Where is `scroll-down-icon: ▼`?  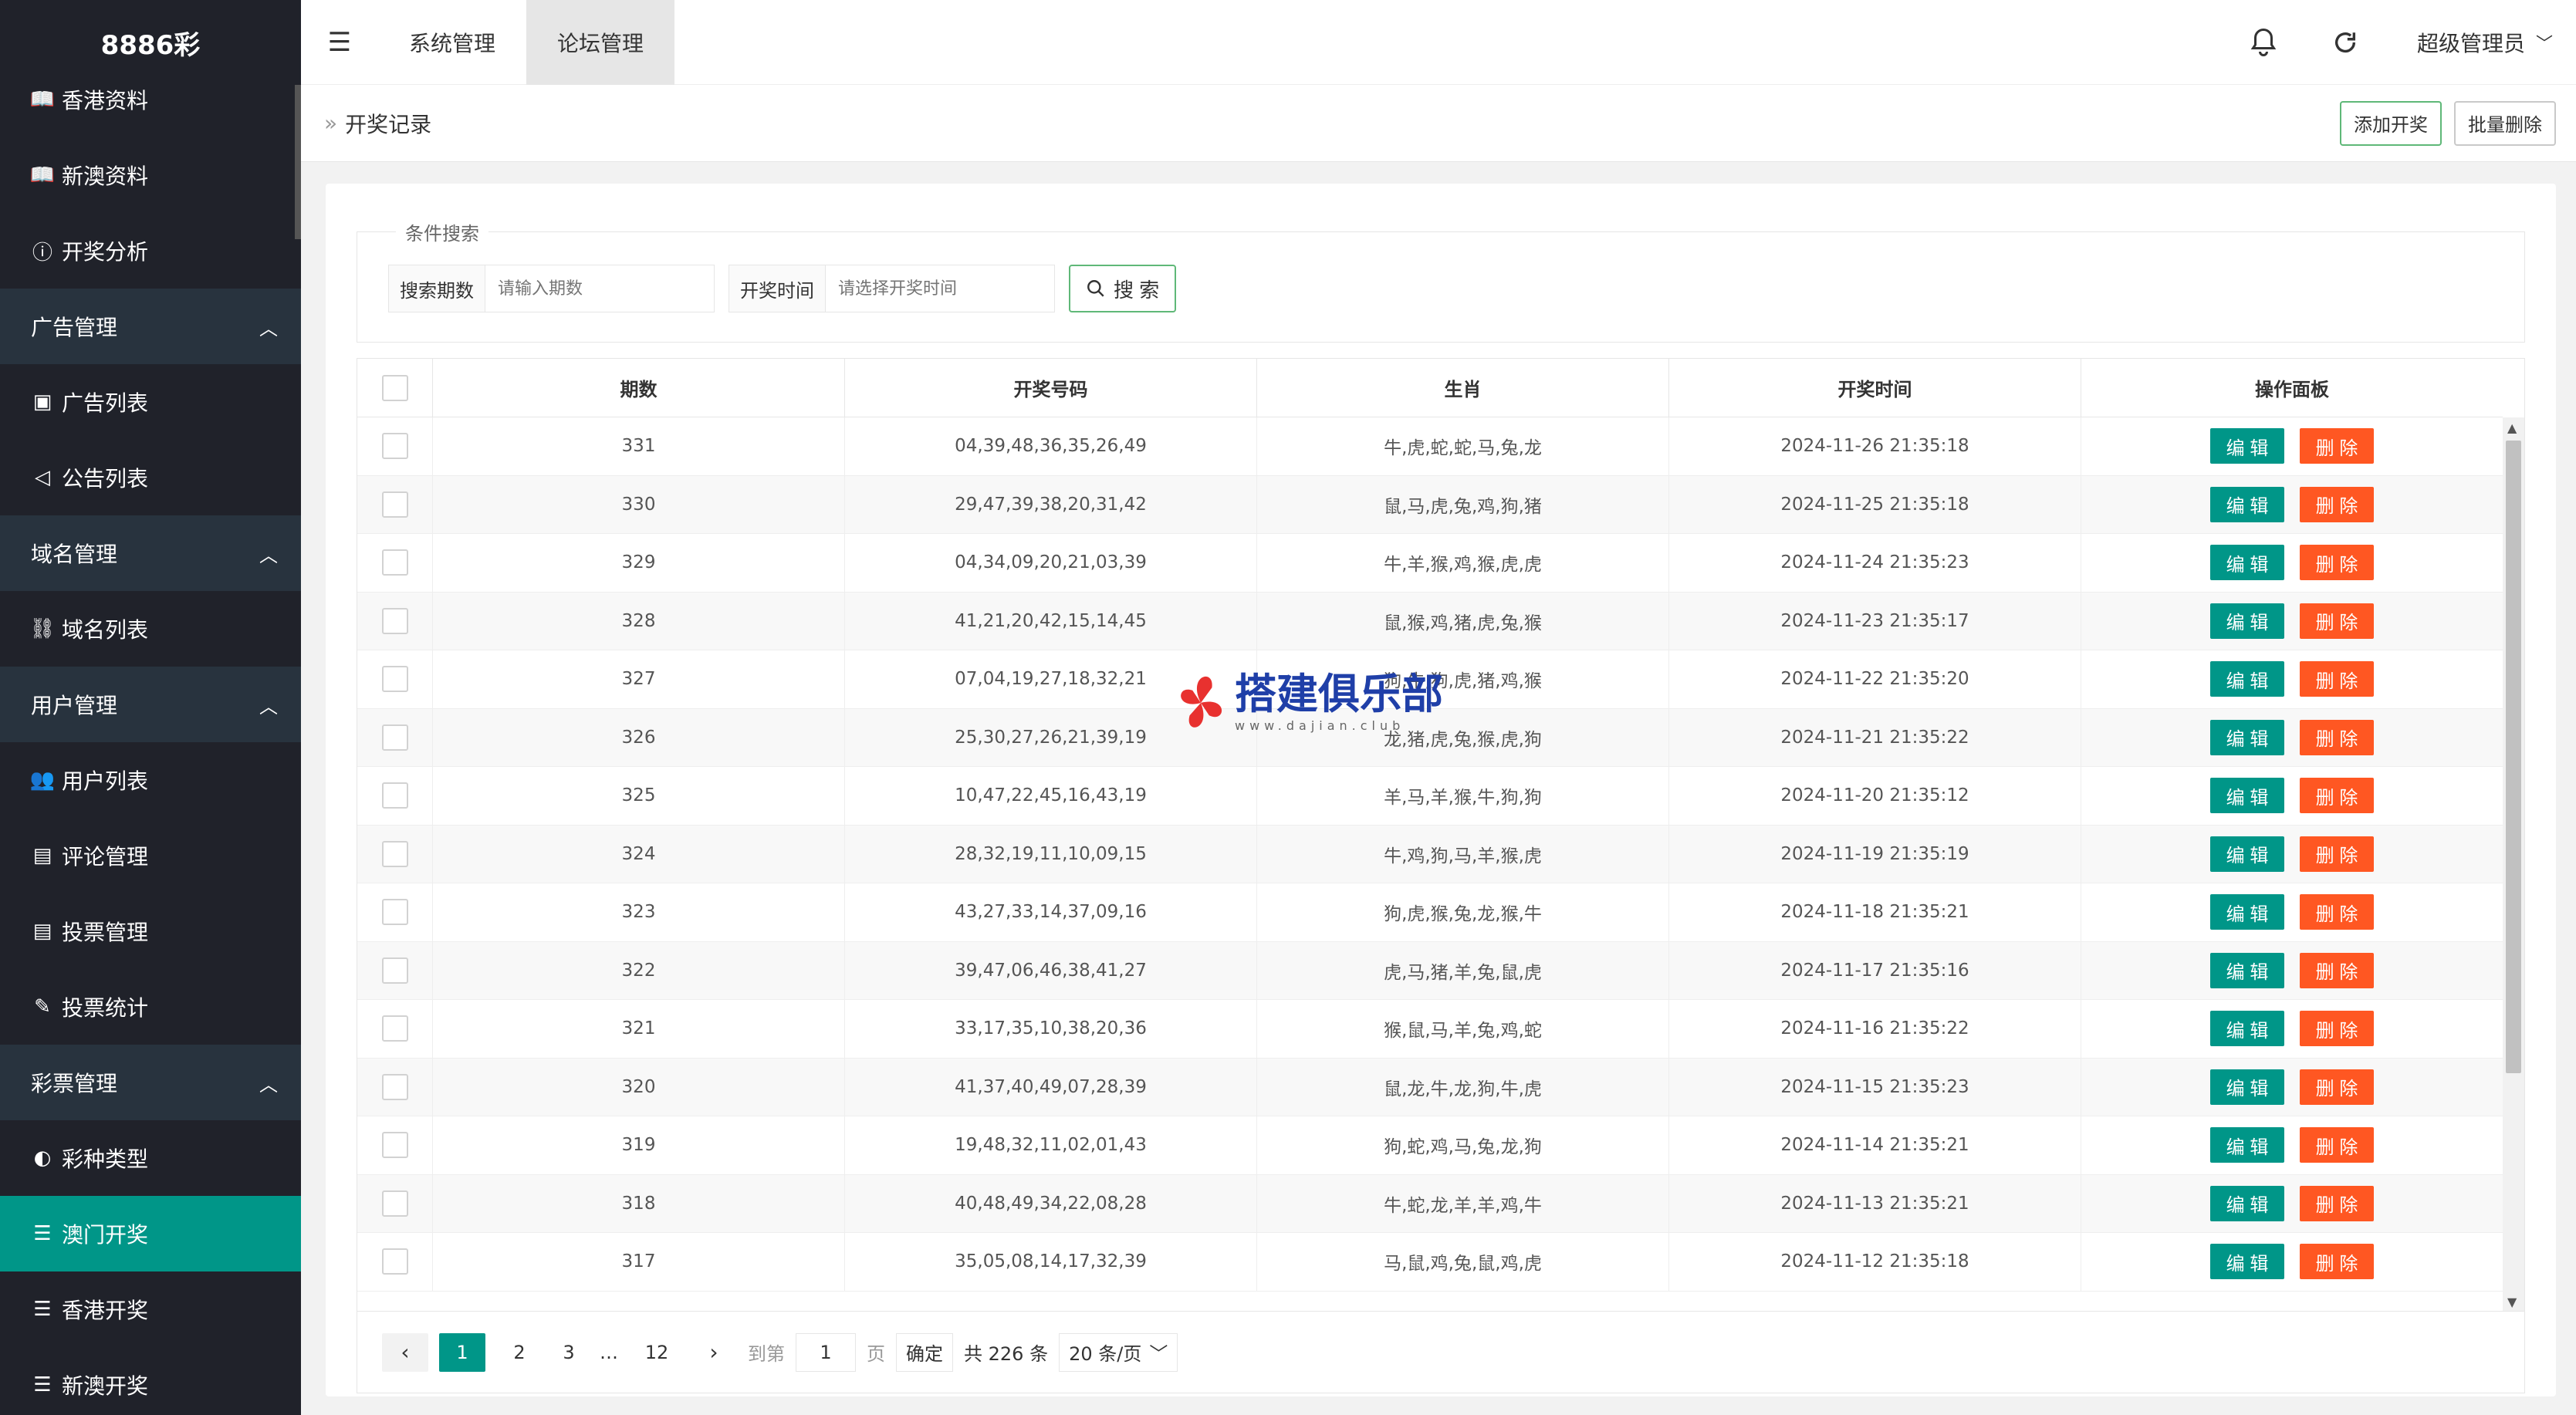
scroll-down-icon: ▼ is located at coordinates (2512, 1302).